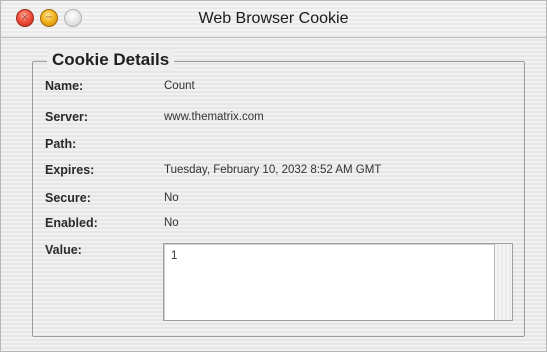  Describe the element at coordinates (68, 198) in the screenshot. I see `secure-label: Secure:` at that location.